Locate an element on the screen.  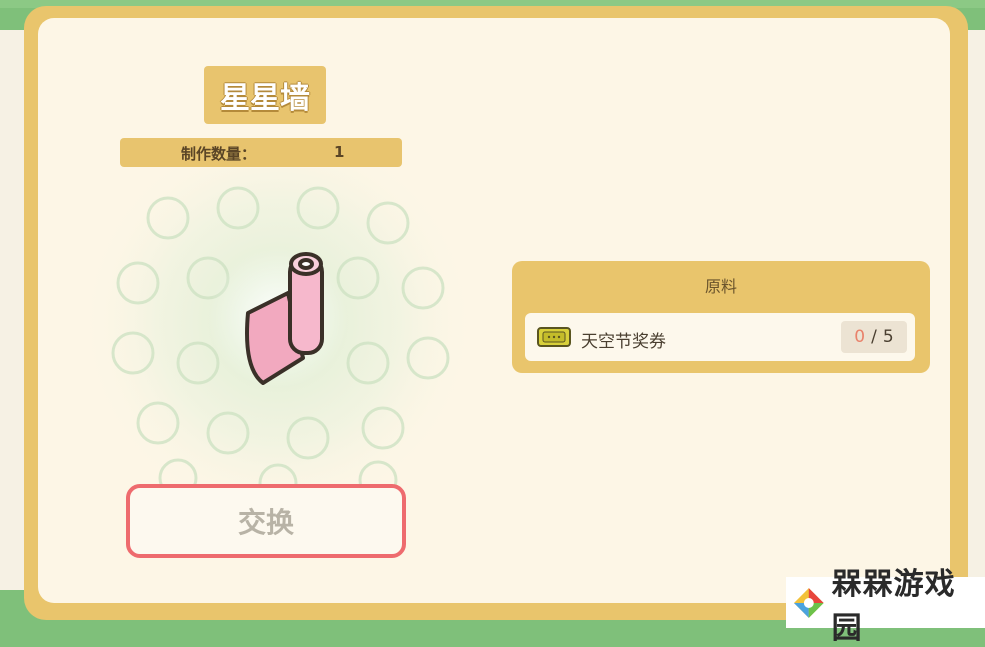
material-count-need: 5 is located at coordinates (888, 337).